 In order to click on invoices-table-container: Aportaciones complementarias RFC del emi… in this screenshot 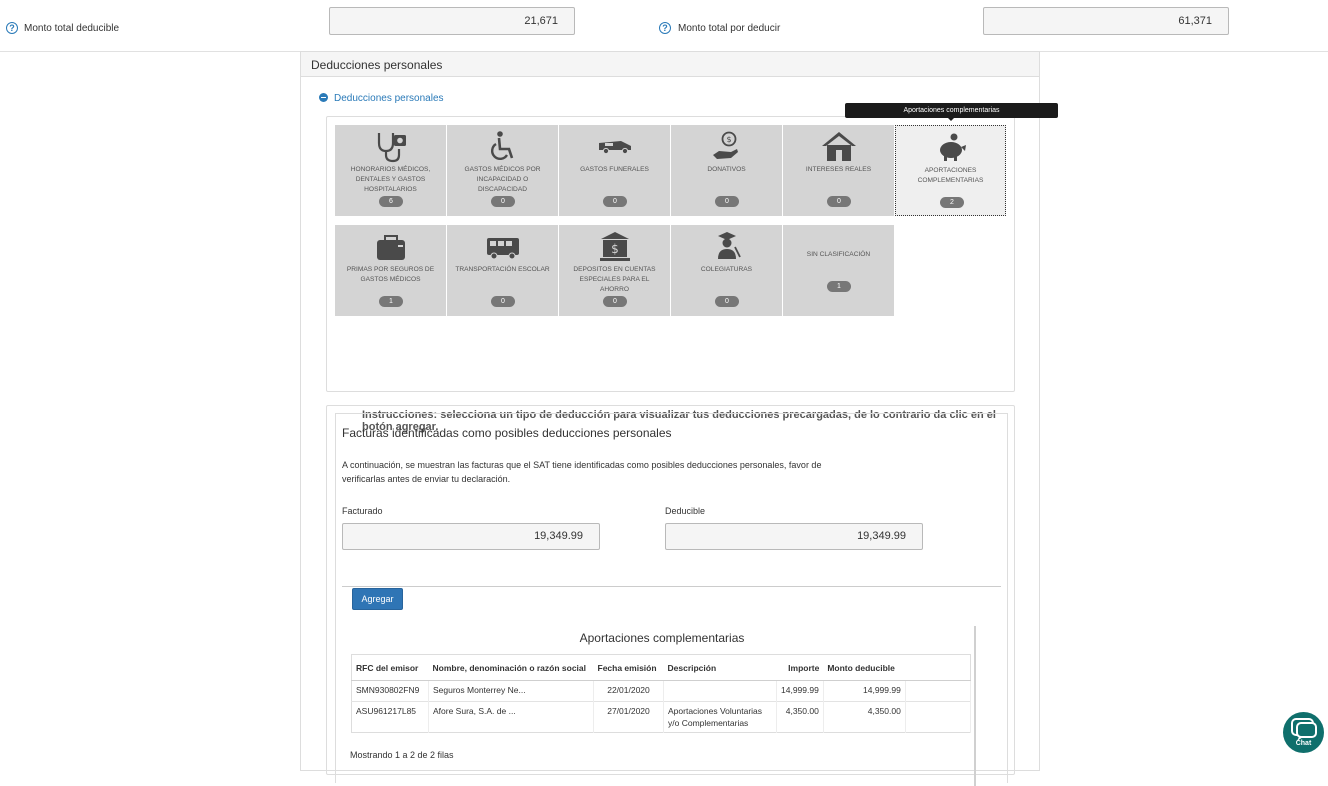, I will do `click(662, 706)`.